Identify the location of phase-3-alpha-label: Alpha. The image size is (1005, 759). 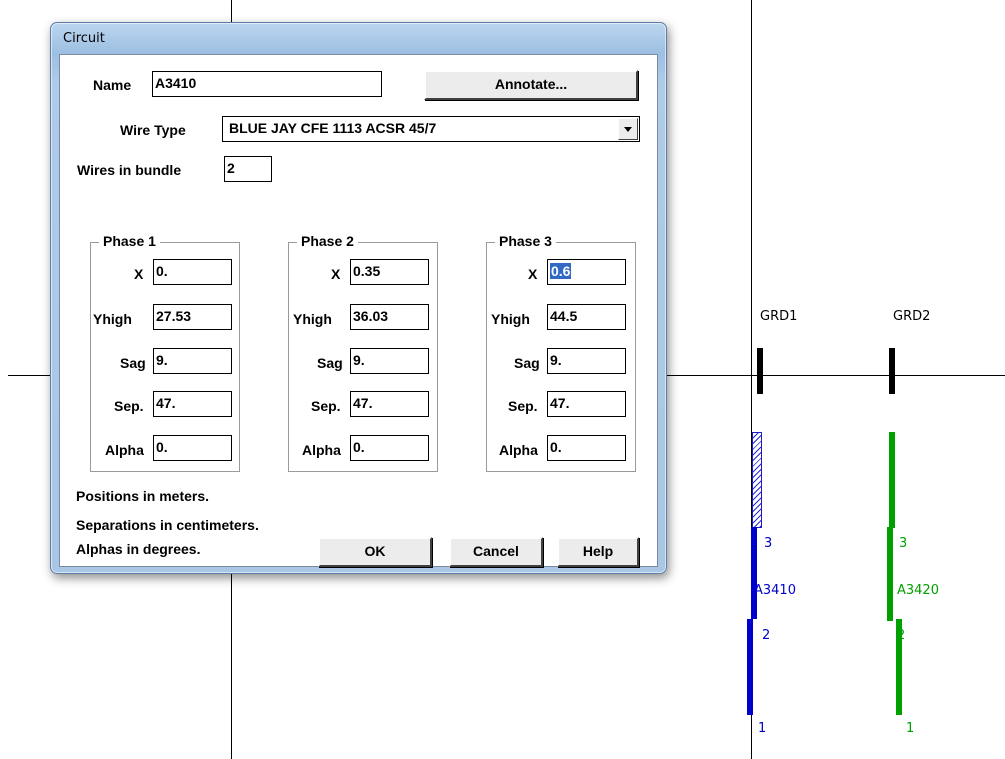
(518, 450).